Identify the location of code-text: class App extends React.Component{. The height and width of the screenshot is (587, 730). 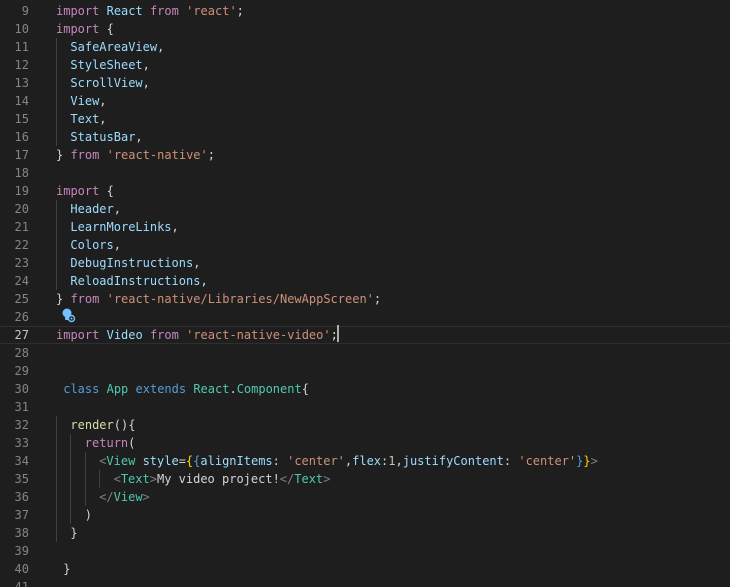
(182, 389).